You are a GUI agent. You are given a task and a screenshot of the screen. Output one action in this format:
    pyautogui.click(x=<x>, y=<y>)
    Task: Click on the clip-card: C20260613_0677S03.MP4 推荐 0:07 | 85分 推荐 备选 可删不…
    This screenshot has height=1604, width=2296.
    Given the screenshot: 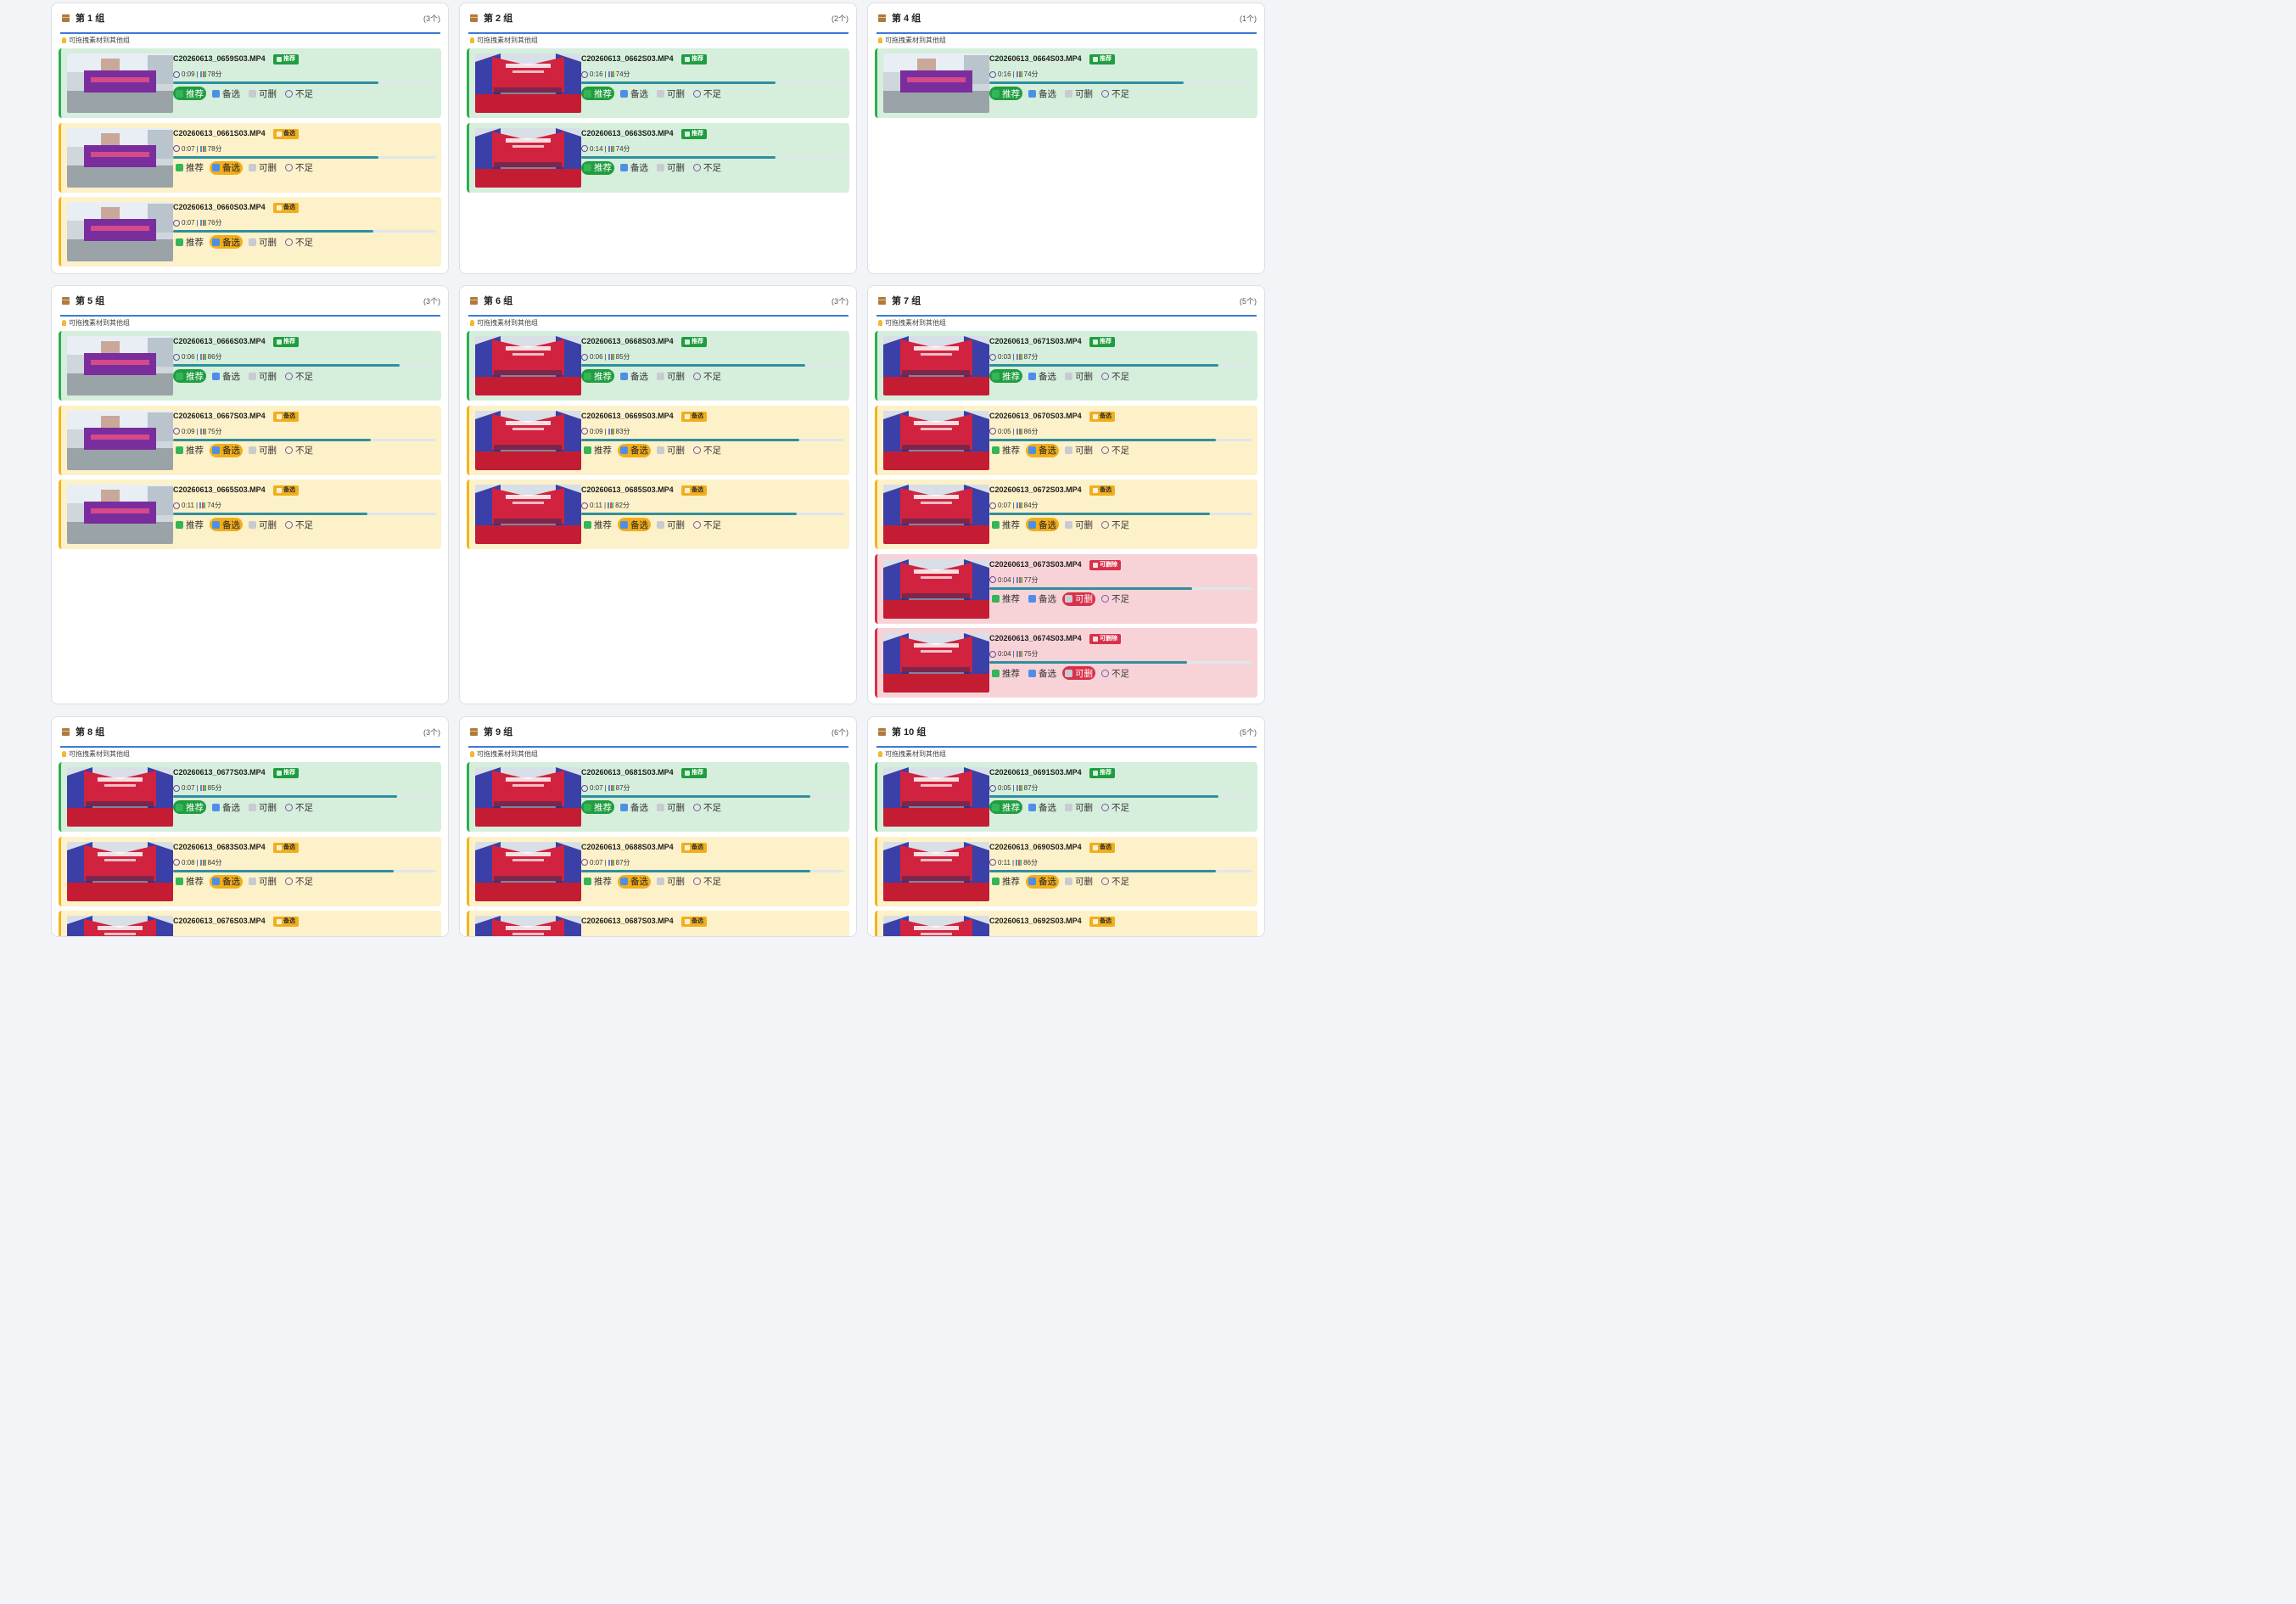 What is the action you would take?
    pyautogui.click(x=250, y=797)
    